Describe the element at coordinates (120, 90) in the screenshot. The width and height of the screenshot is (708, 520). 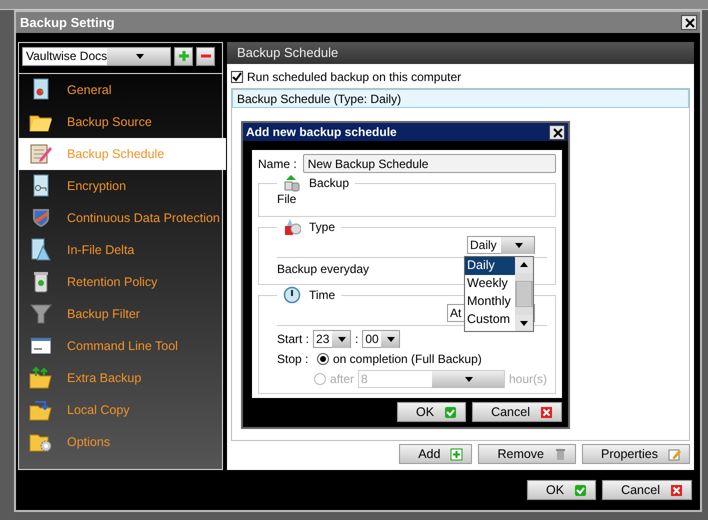
I see `sidebar-item: General` at that location.